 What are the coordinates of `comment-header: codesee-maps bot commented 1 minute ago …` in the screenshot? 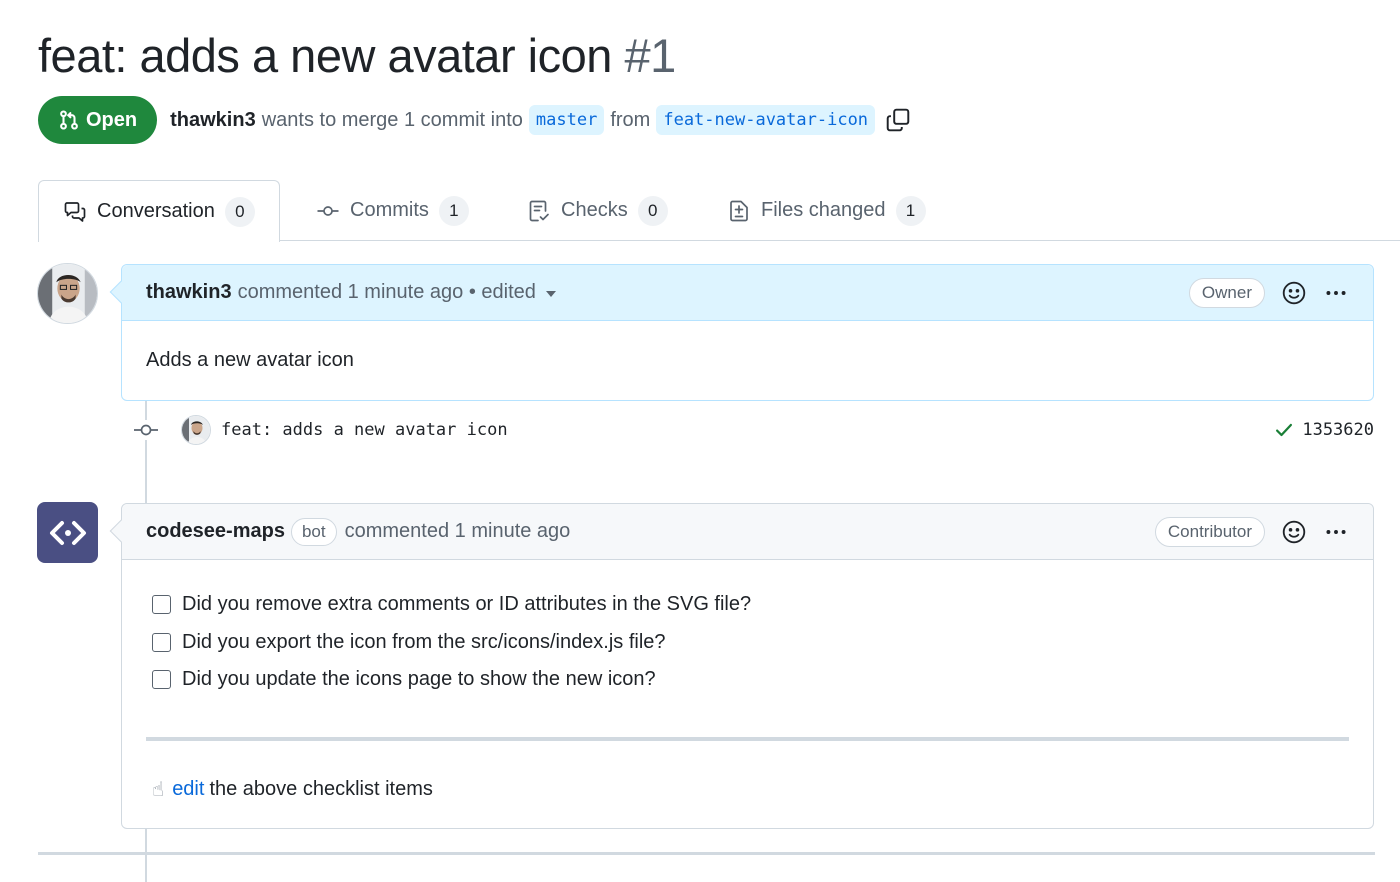 It's located at (747, 532).